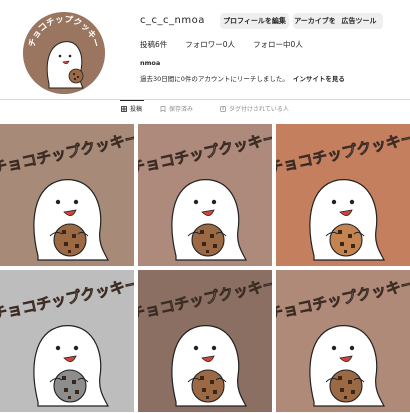 The width and height of the screenshot is (410, 413). What do you see at coordinates (210, 44) in the screenshot?
I see `followers-count: フォロワー0人` at bounding box center [210, 44].